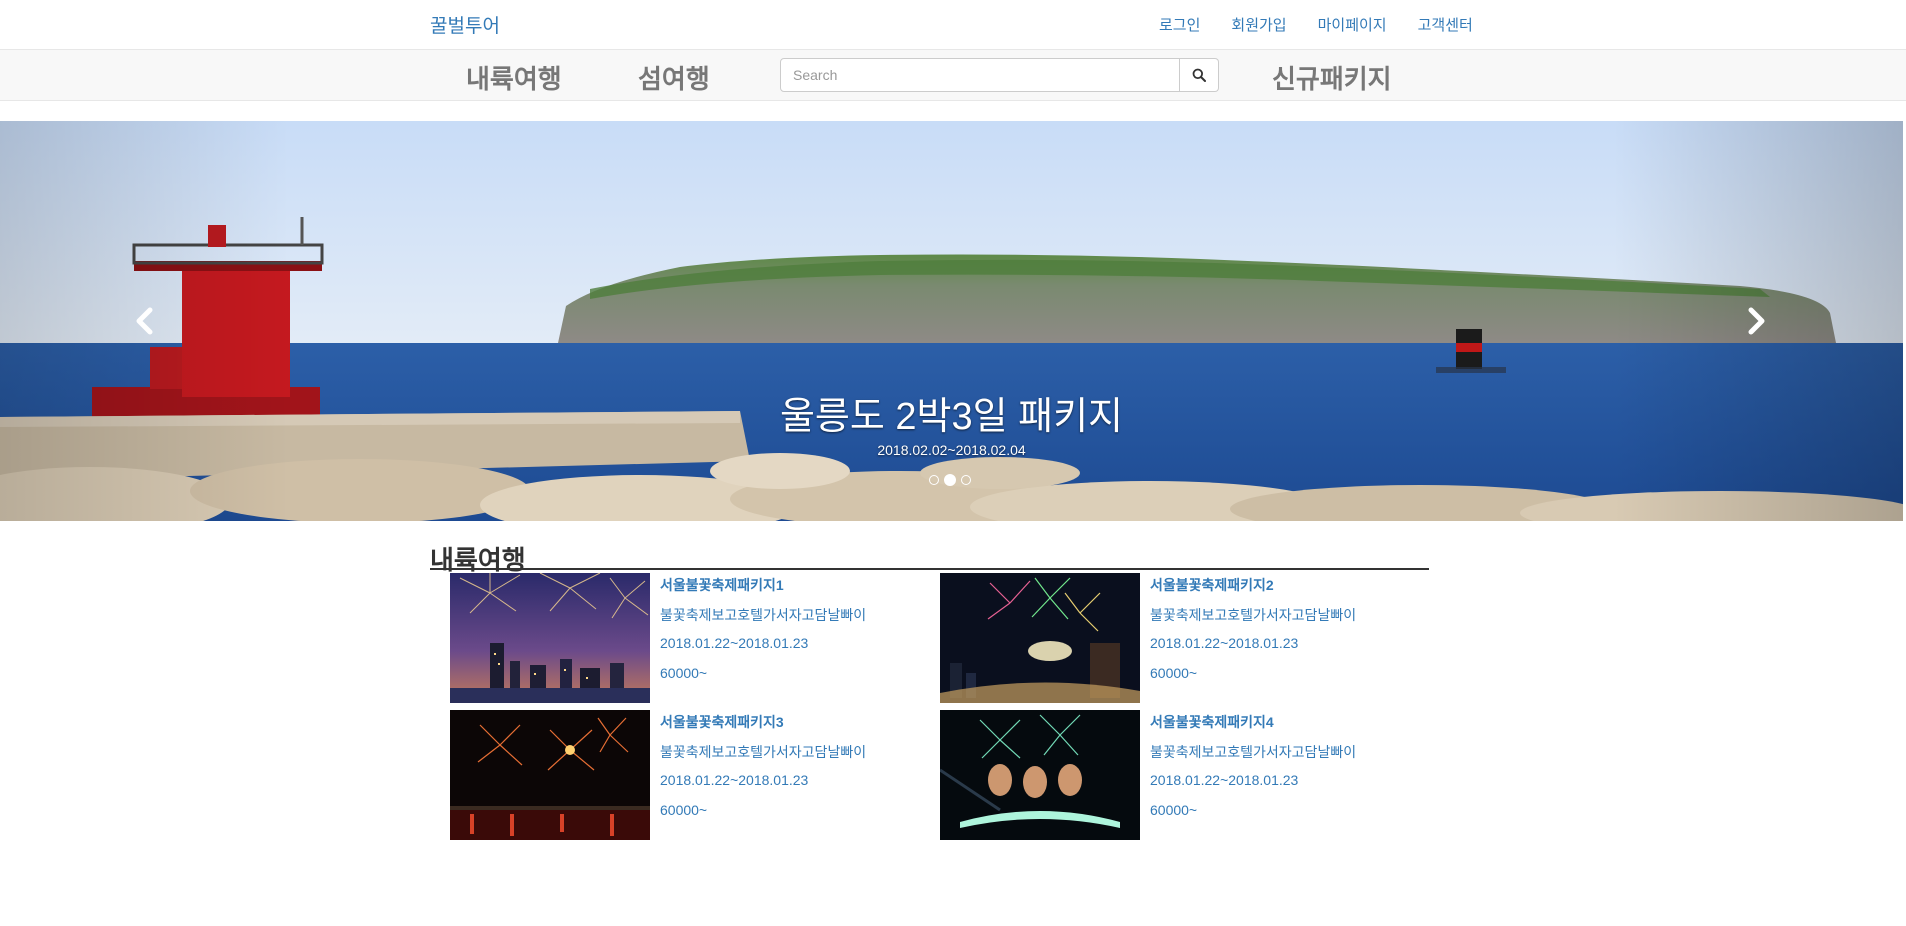 The height and width of the screenshot is (926, 1906). Describe the element at coordinates (465, 24) in the screenshot. I see `brand-link: 꿀벌투어` at that location.